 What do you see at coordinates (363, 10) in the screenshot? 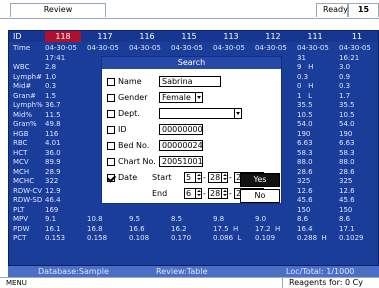
I see `count-indicator: 15` at bounding box center [363, 10].